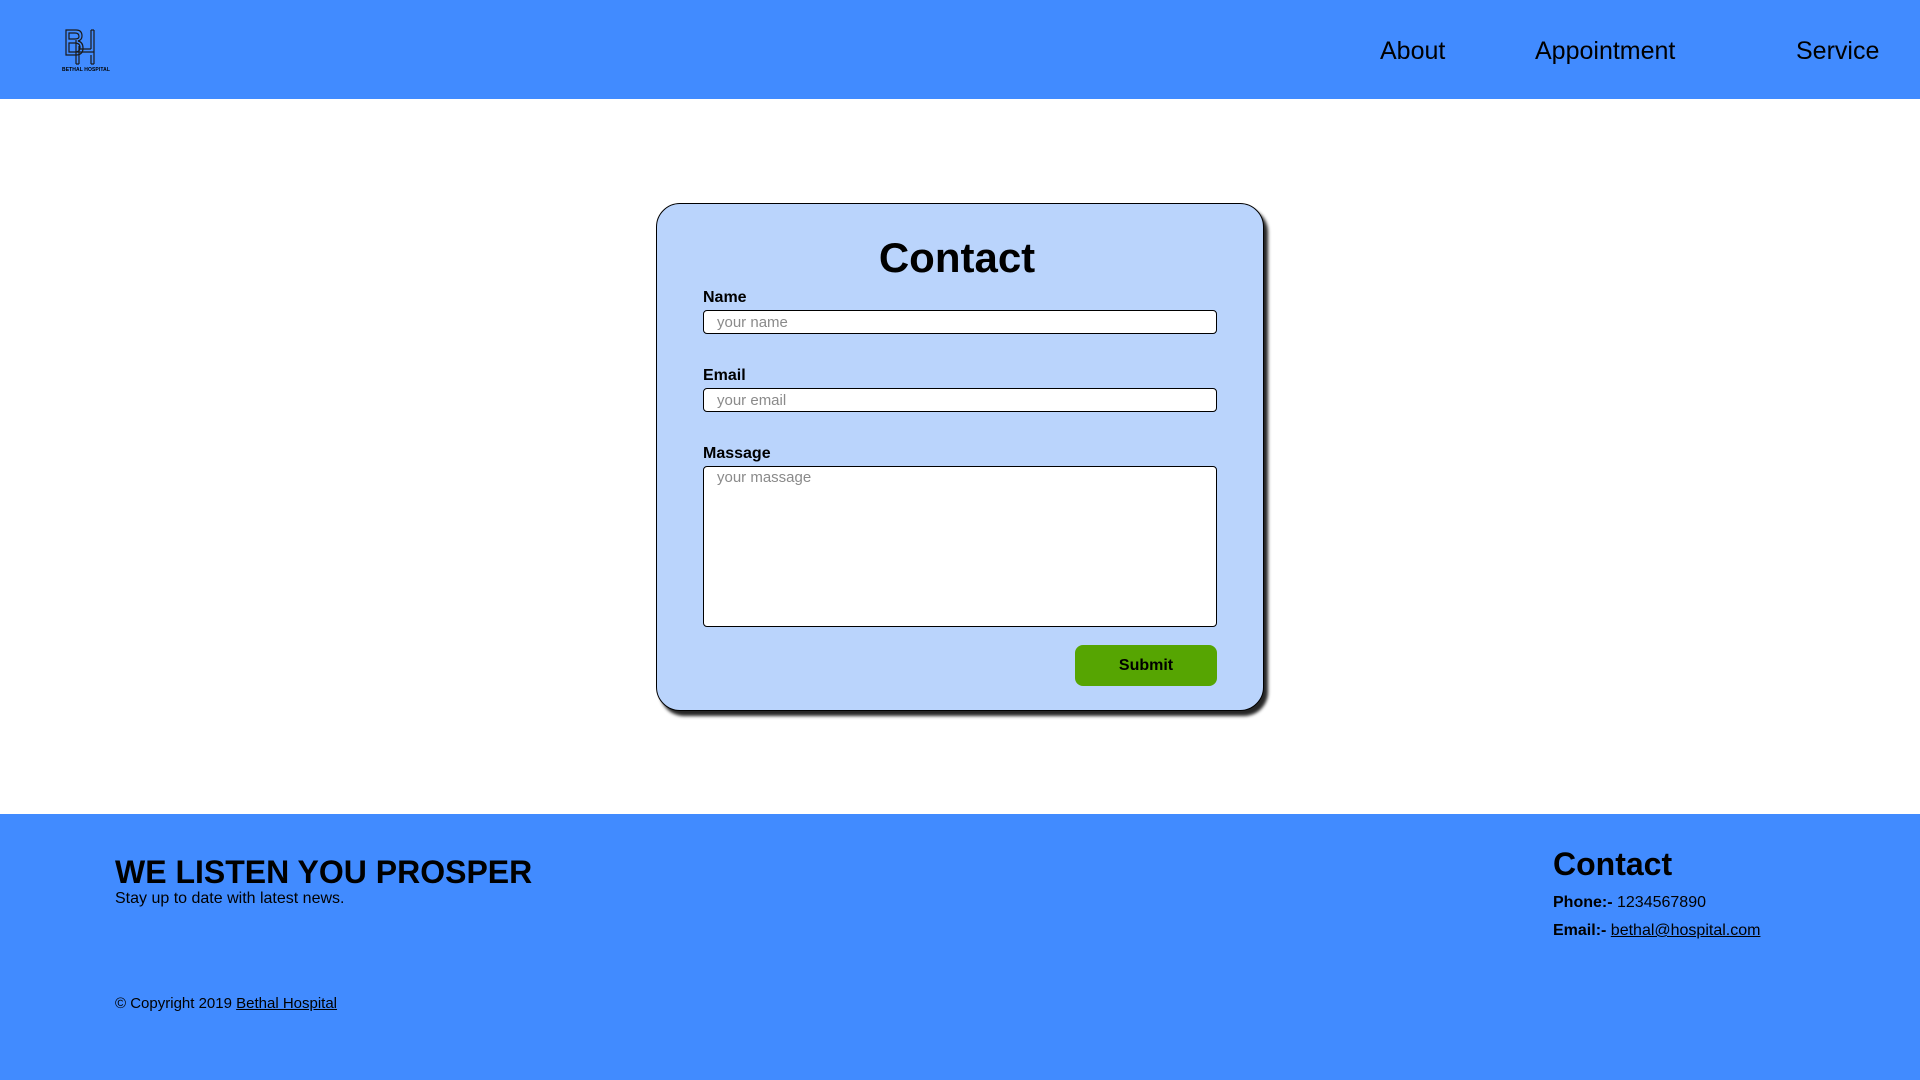  I want to click on footer-contact-title: Contact, so click(1613, 864).